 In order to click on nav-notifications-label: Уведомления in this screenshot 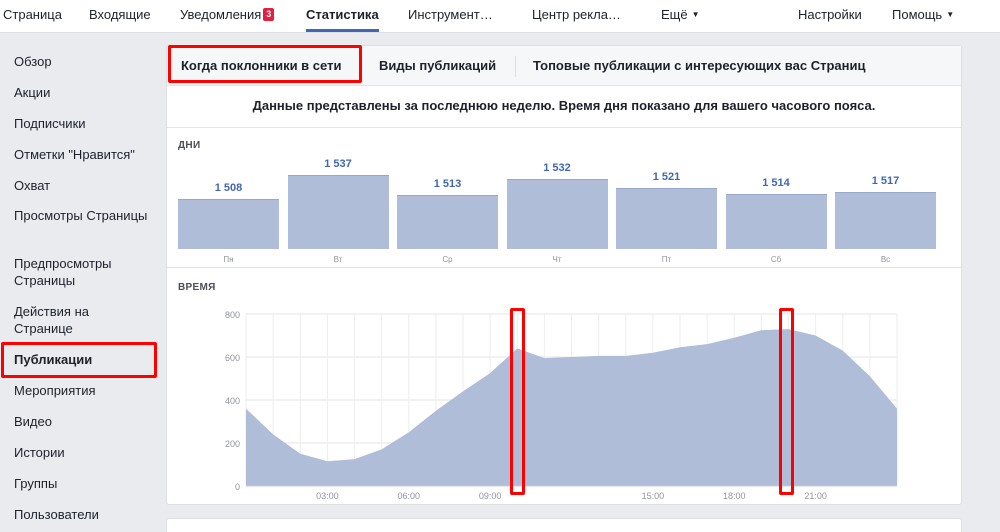, I will do `click(221, 14)`.